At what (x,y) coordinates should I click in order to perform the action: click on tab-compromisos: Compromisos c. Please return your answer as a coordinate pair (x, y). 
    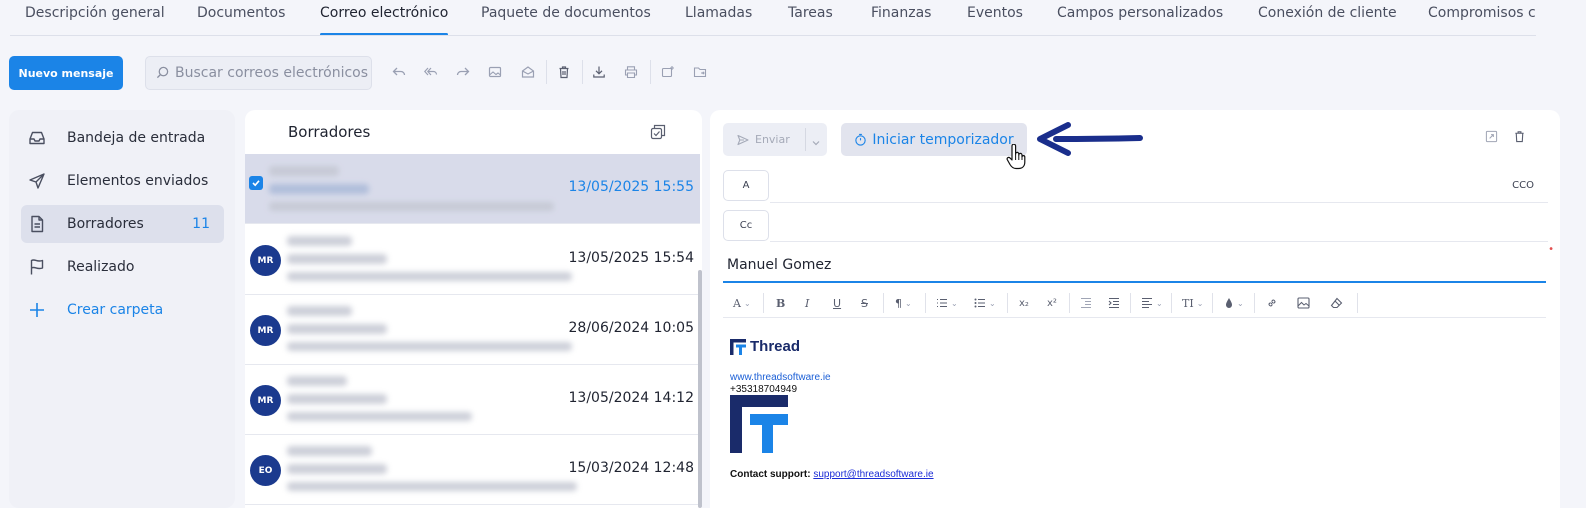
    Looking at the image, I should click on (1482, 20).